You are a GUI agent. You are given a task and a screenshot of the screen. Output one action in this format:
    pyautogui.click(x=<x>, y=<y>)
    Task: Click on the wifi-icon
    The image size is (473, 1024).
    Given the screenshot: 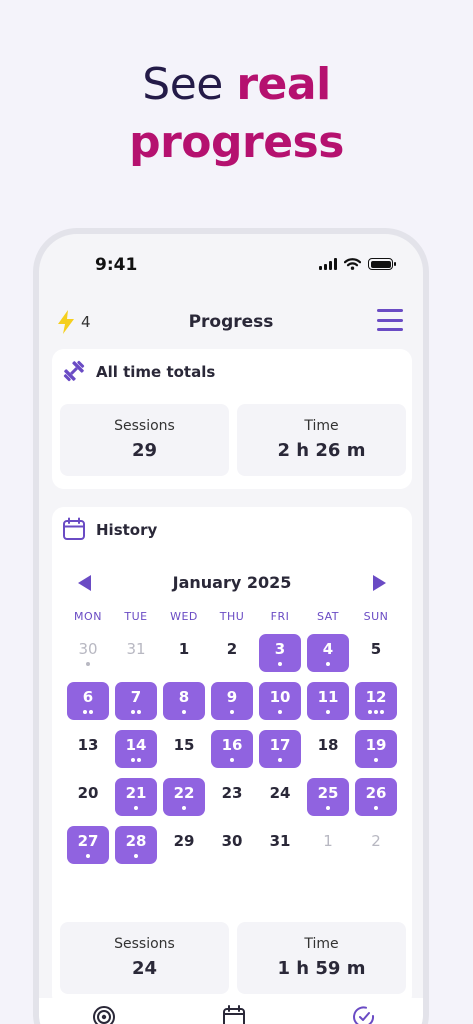 What is the action you would take?
    pyautogui.click(x=352, y=264)
    